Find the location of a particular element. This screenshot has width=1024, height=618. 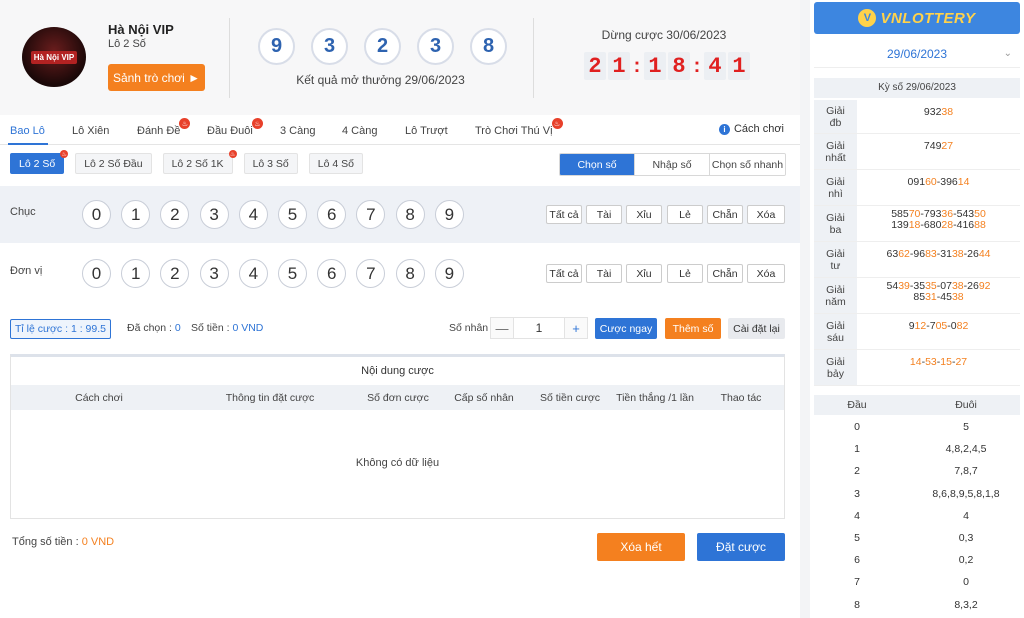

prize-row: Giải sáu 912-705-082 is located at coordinates (917, 332).